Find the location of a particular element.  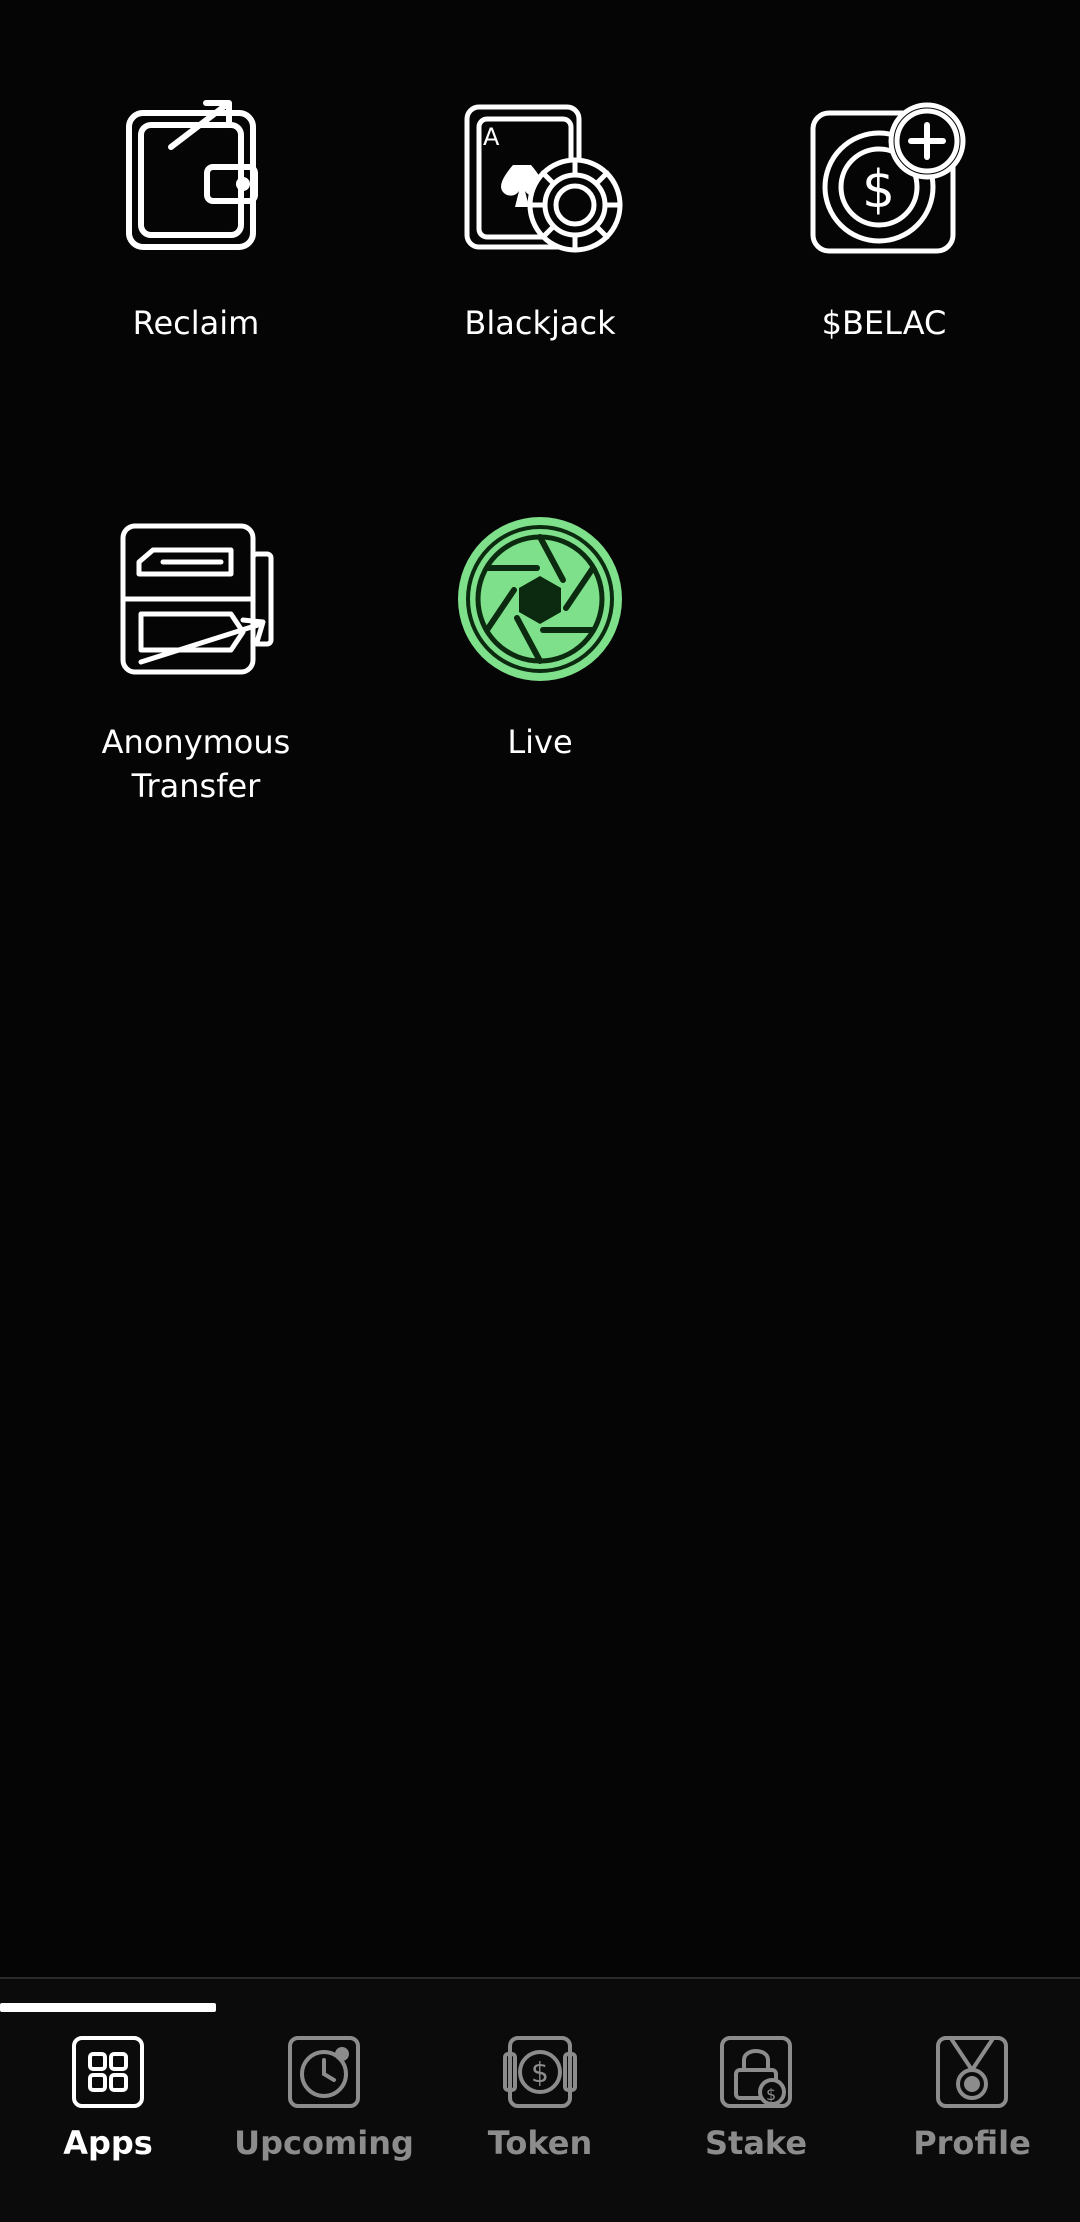

app-blackjack: A Blackjack is located at coordinates (540, 220).